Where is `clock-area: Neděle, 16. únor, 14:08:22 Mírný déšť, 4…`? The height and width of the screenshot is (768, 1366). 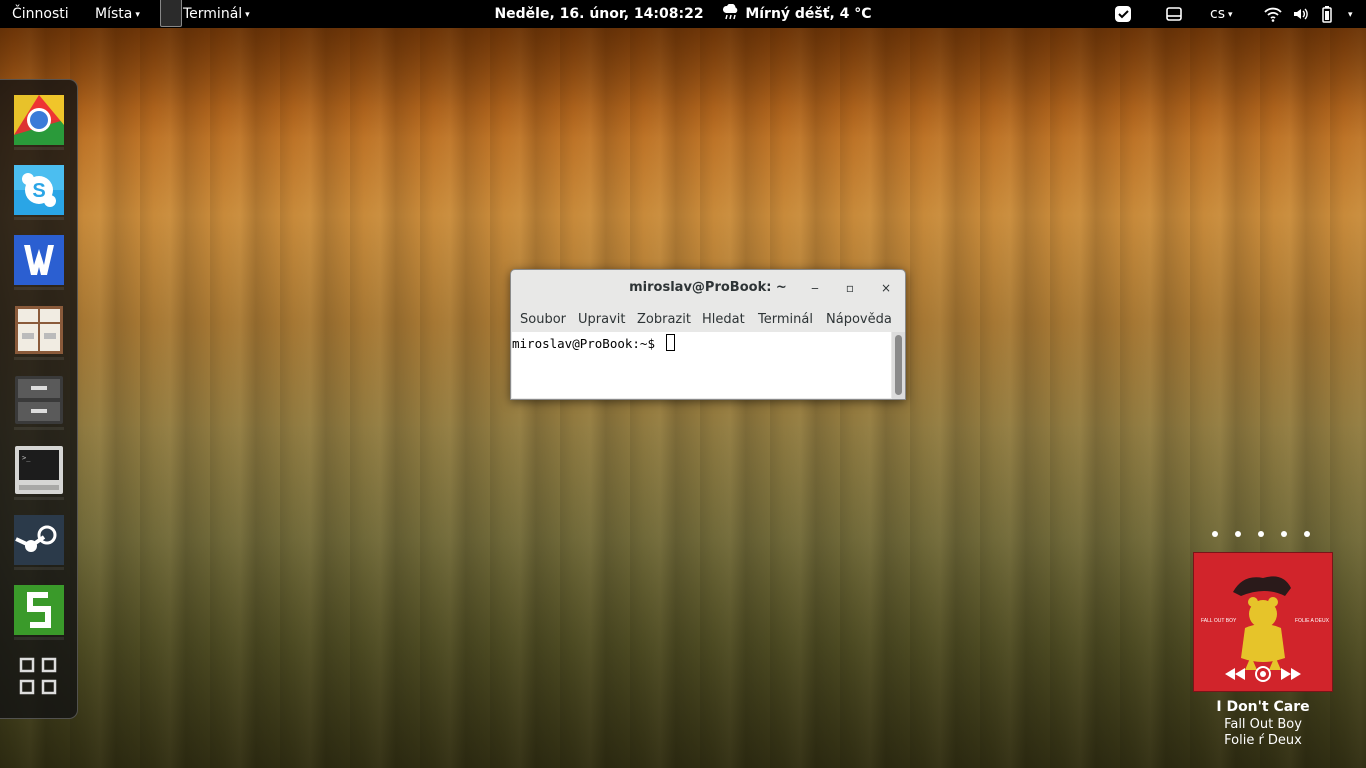
clock-area: Neděle, 16. únor, 14:08:22 Mírný déšť, 4… is located at coordinates (683, 14).